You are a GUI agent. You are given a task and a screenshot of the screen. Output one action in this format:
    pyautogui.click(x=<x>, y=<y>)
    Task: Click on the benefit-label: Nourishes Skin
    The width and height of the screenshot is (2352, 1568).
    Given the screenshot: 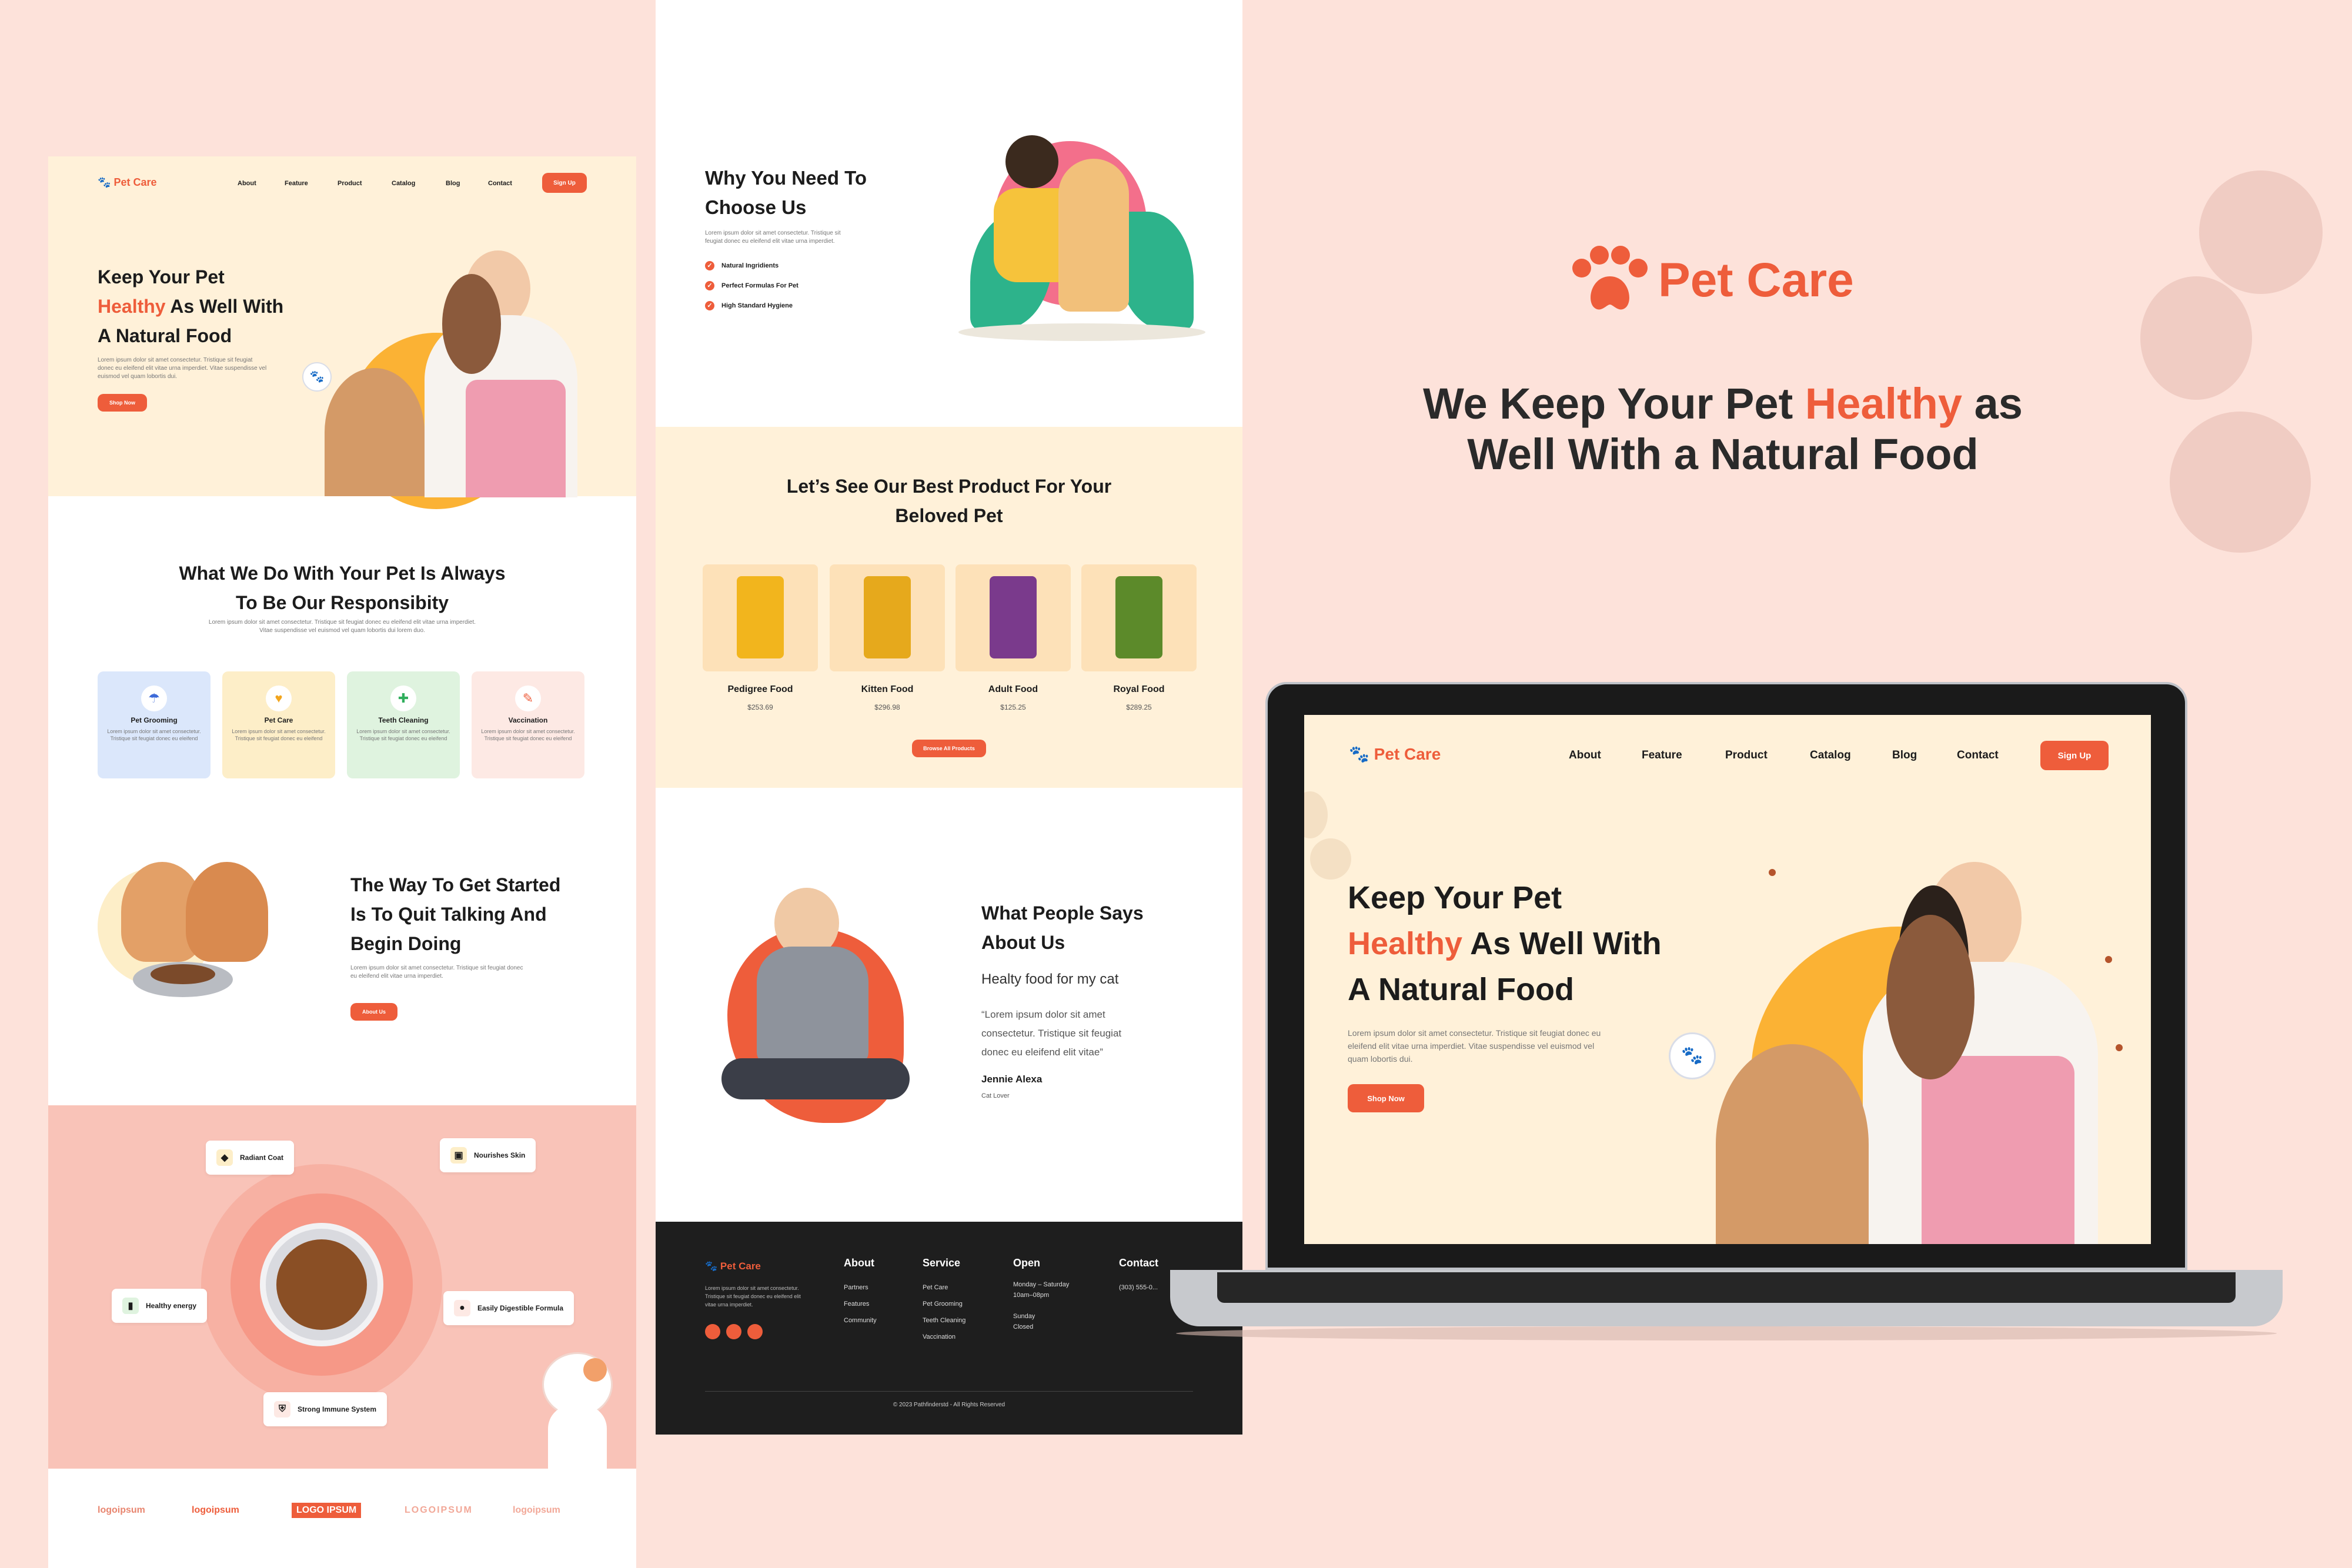 What is the action you would take?
    pyautogui.click(x=500, y=1155)
    